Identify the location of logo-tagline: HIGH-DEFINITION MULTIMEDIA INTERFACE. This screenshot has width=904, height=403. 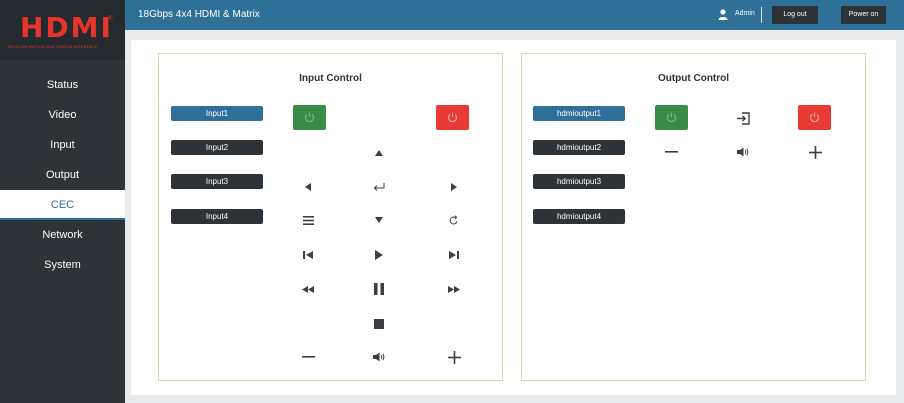
(53, 46).